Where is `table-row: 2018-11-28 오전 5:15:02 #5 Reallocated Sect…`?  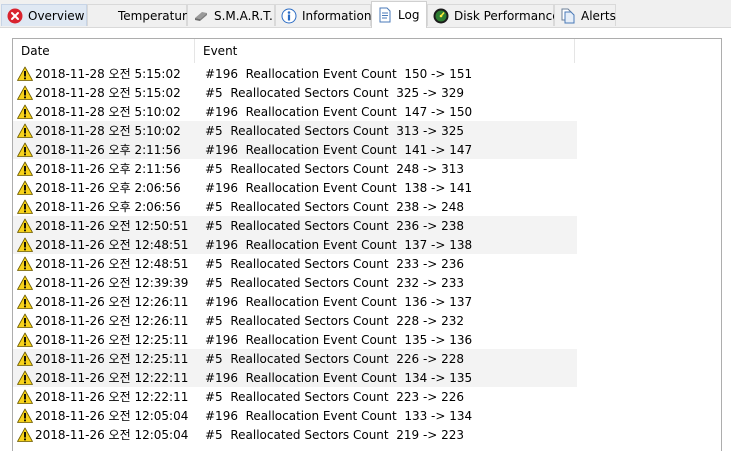 table-row: 2018-11-28 오전 5:15:02 #5 Reallocated Sect… is located at coordinates (295, 92).